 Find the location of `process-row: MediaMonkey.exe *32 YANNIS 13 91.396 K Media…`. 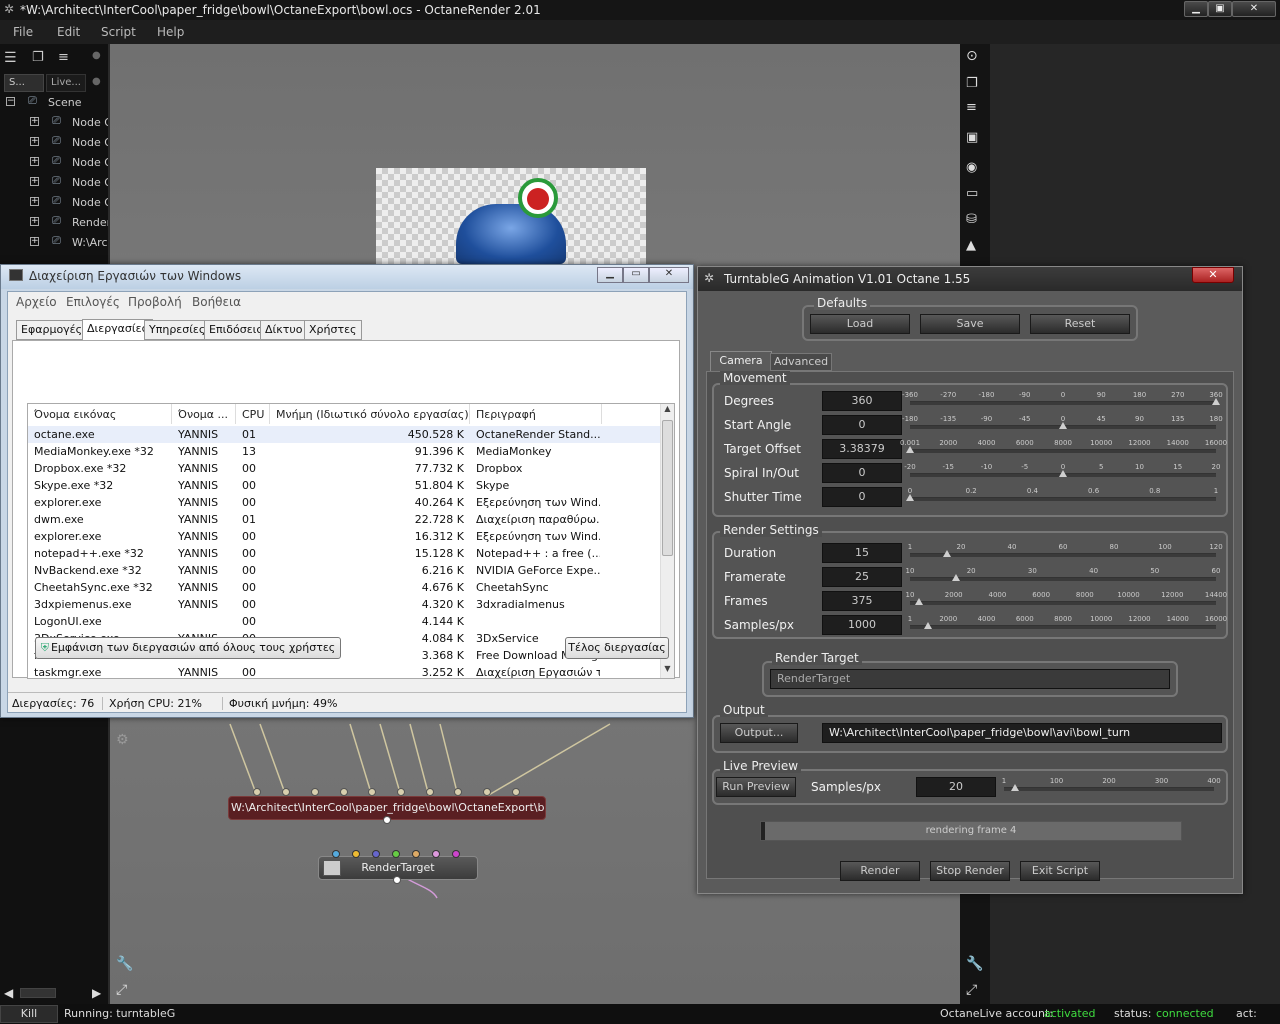

process-row: MediaMonkey.exe *32 YANNIS 13 91.396 K Media… is located at coordinates (344, 451).